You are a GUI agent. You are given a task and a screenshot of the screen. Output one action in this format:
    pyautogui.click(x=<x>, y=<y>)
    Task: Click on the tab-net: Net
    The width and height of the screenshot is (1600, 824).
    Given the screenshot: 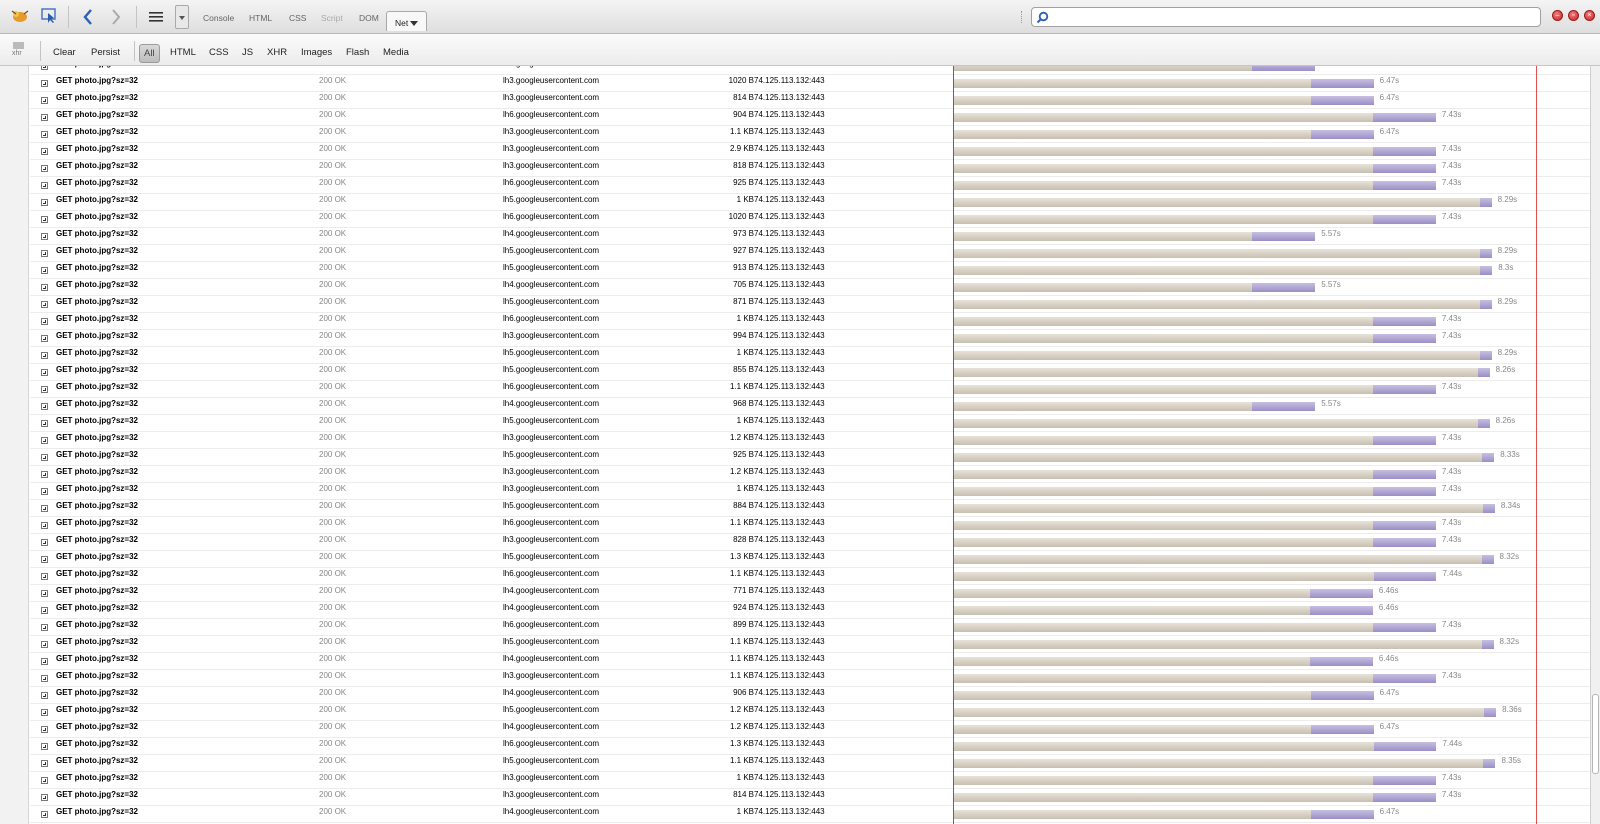 What is the action you would take?
    pyautogui.click(x=406, y=21)
    